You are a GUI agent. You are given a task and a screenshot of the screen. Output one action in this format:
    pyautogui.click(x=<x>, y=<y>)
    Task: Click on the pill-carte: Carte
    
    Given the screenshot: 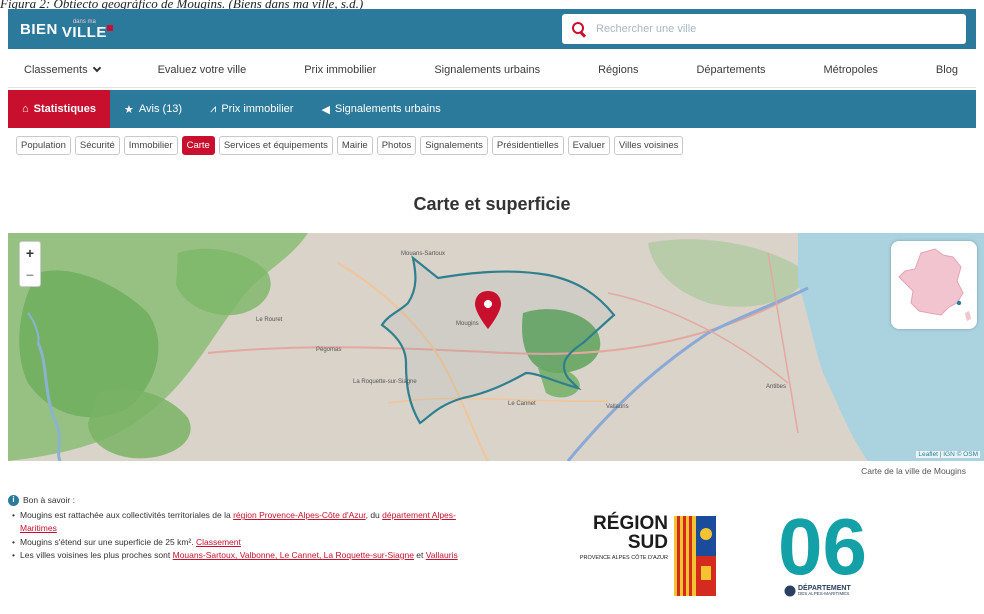 What is the action you would take?
    pyautogui.click(x=198, y=145)
    